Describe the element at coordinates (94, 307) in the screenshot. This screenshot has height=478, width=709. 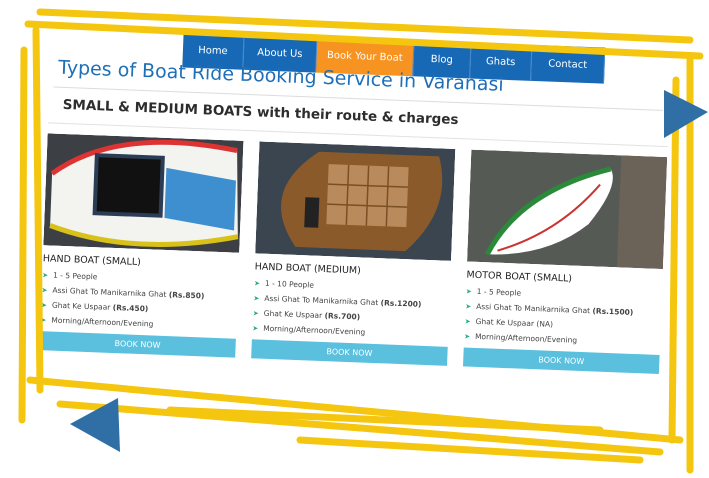
I see `feature-route-2: ➤ Ghat Ke Uspaar (Rs.450)` at that location.